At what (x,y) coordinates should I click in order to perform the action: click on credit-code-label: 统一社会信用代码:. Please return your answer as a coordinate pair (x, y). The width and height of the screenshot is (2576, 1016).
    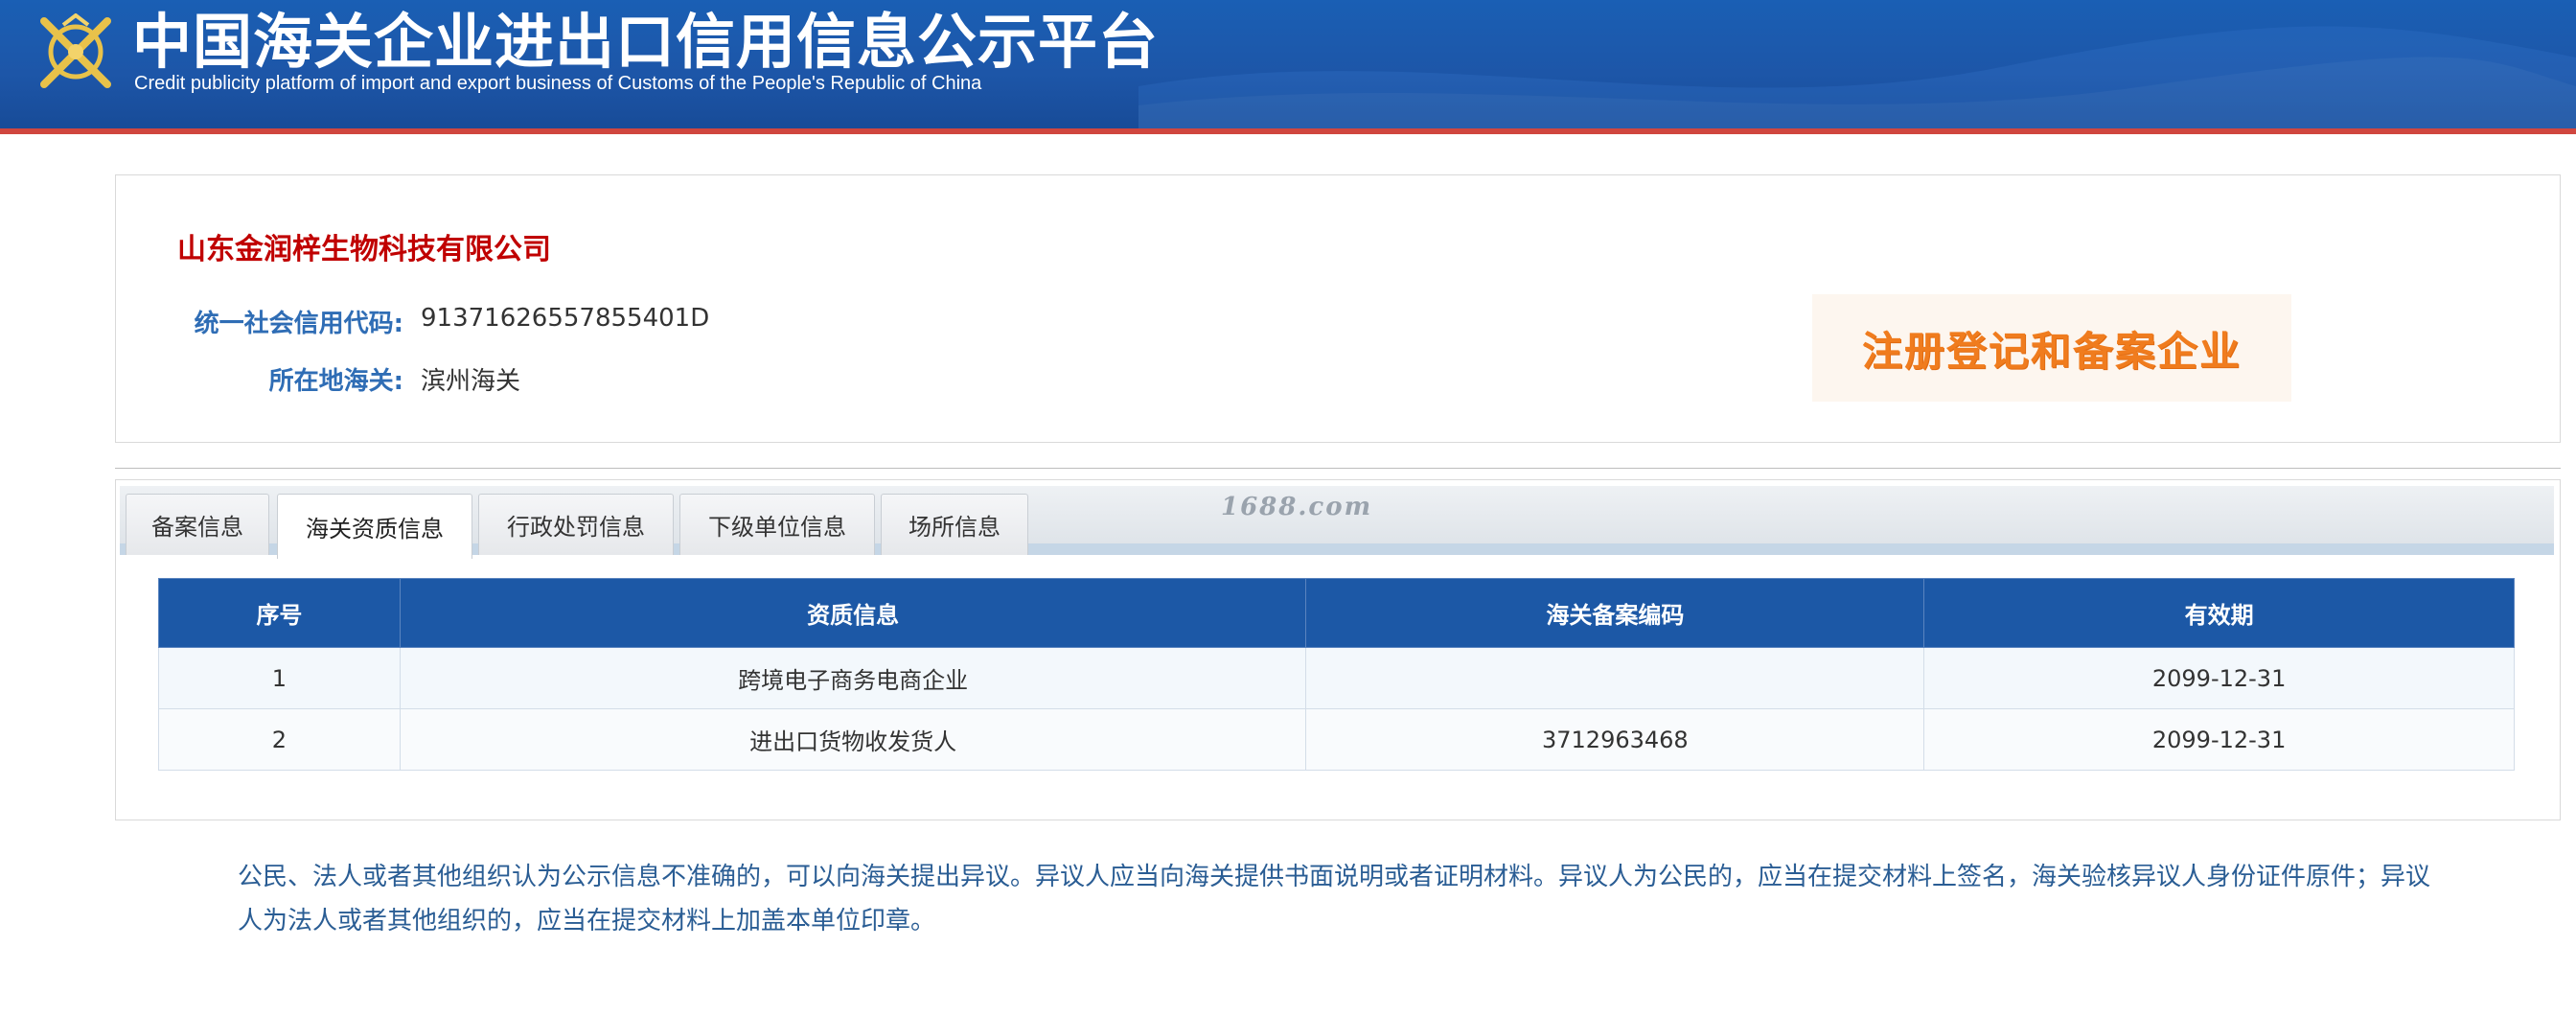
    Looking at the image, I should click on (298, 324).